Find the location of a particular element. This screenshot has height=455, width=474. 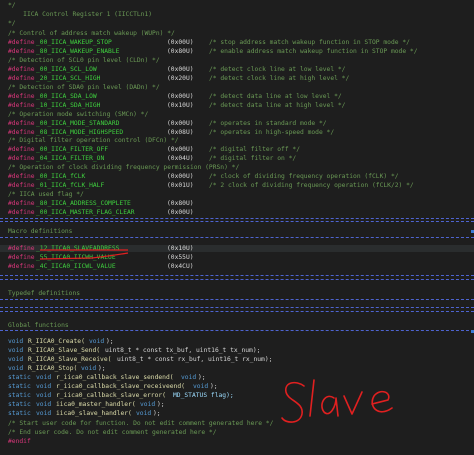

code-token: R_IICA0_Create( is located at coordinates (56, 341).